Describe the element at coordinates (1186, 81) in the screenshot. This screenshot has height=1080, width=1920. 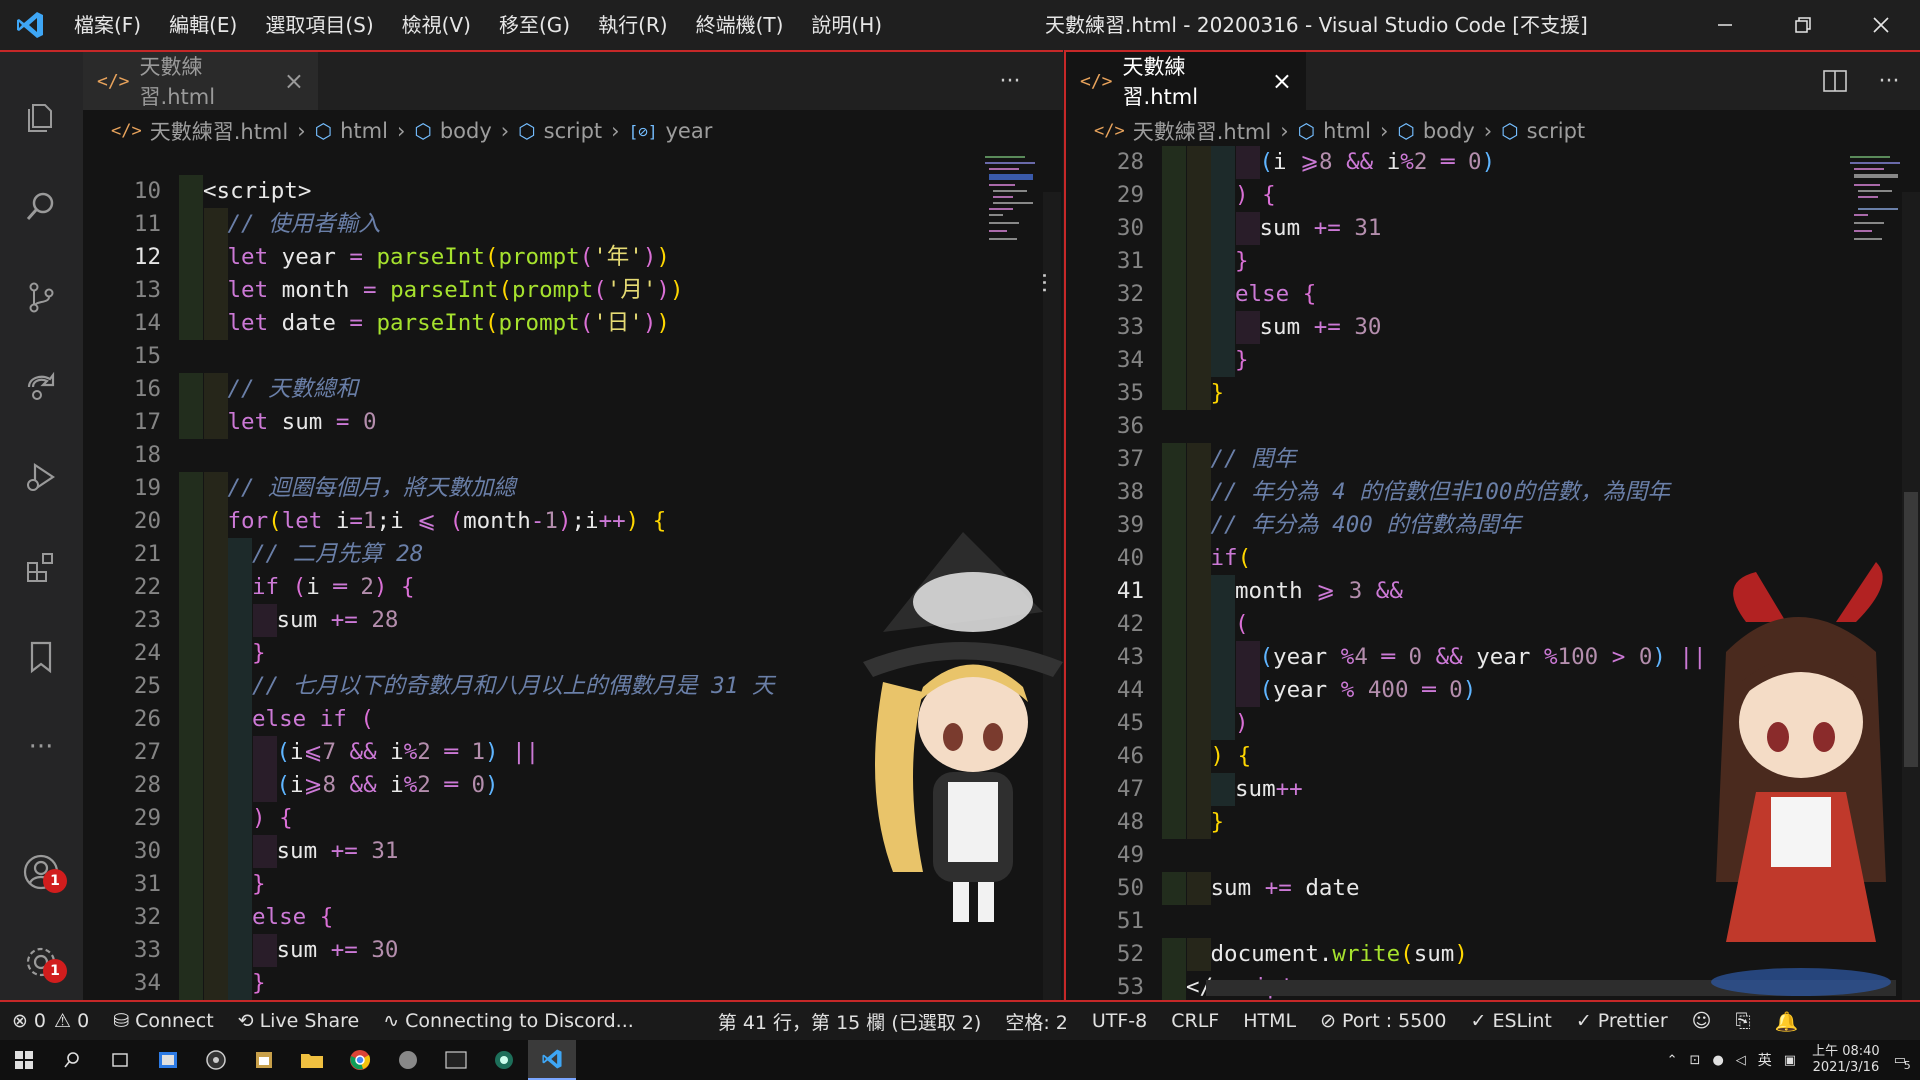
I see `right-tab-file: </> 天數練習.html ×` at that location.